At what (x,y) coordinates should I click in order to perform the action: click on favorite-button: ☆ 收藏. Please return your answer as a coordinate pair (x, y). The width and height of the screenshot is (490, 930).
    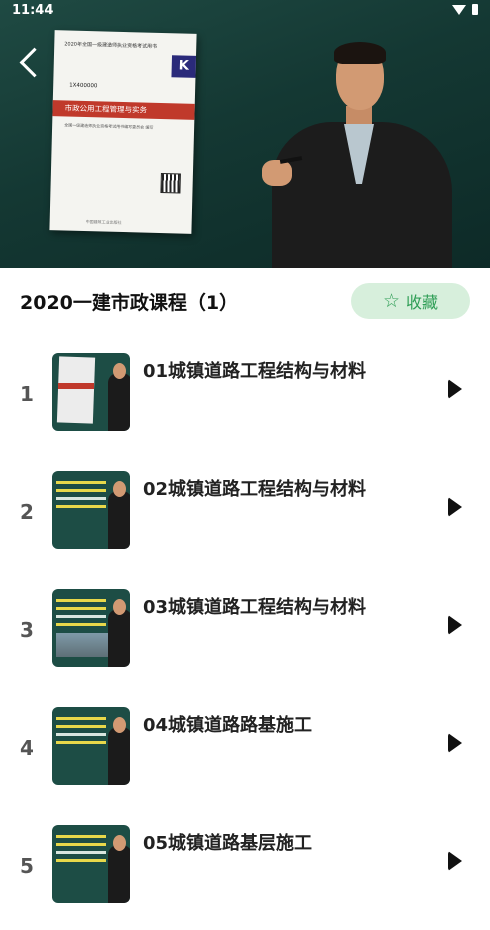
    Looking at the image, I should click on (410, 301).